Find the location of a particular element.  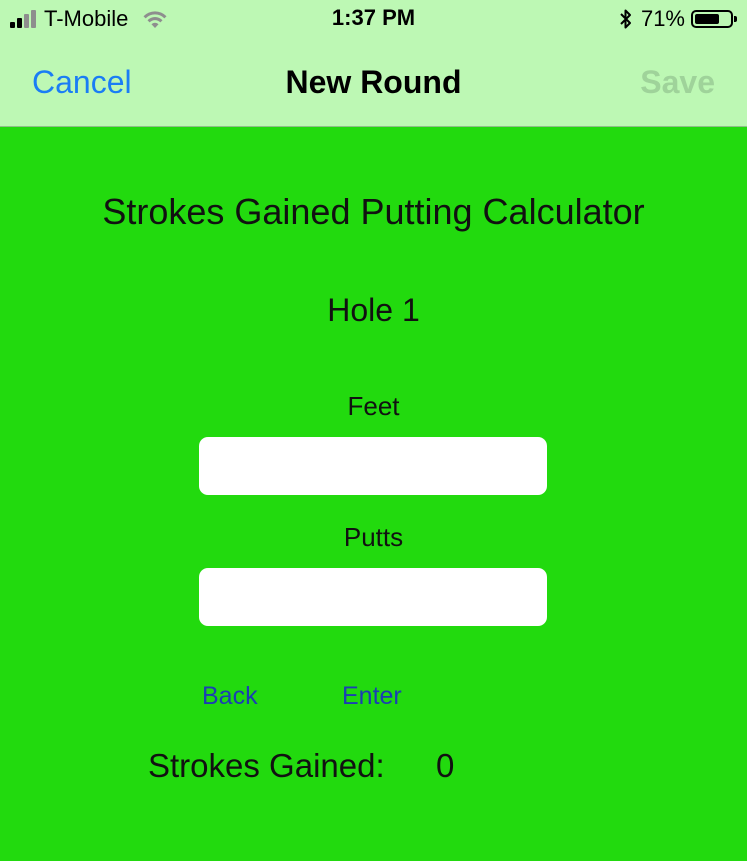

calculator-title: Strokes Gained Putting Calculator is located at coordinates (373, 211).